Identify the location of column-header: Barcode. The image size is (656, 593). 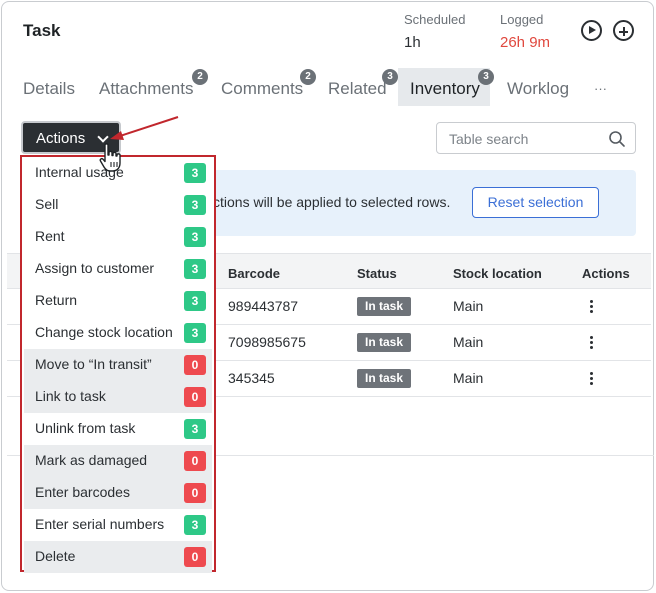
(254, 273).